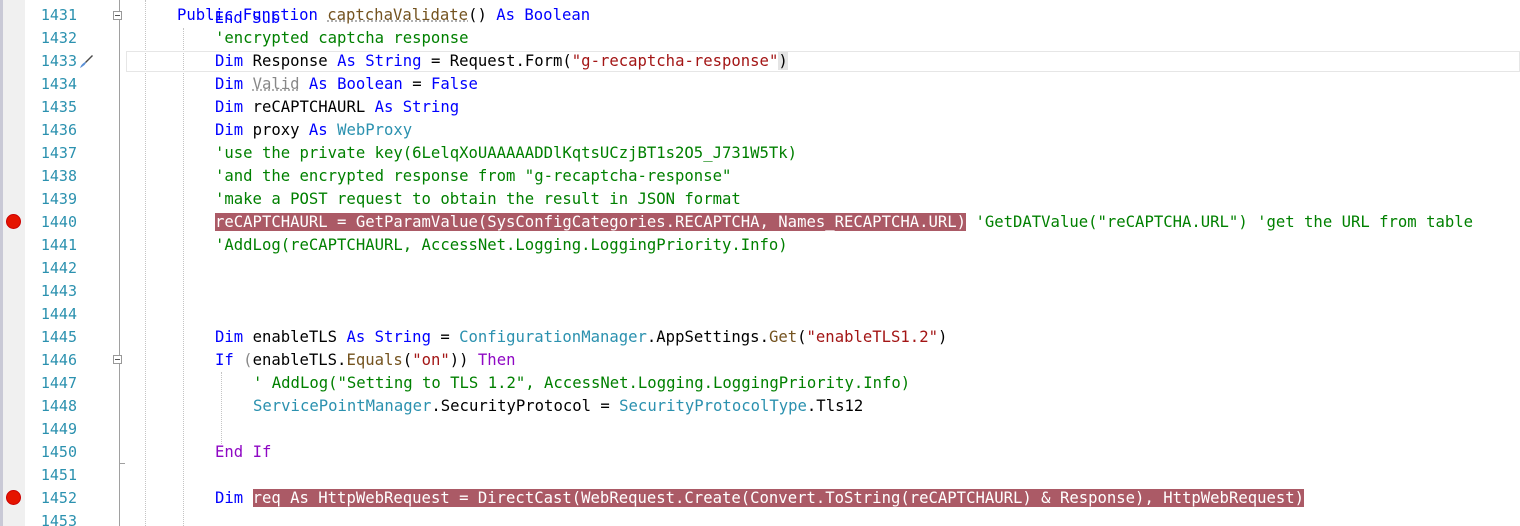 This screenshot has width=1520, height=526. Describe the element at coordinates (58, 406) in the screenshot. I see `line-number: 1448` at that location.